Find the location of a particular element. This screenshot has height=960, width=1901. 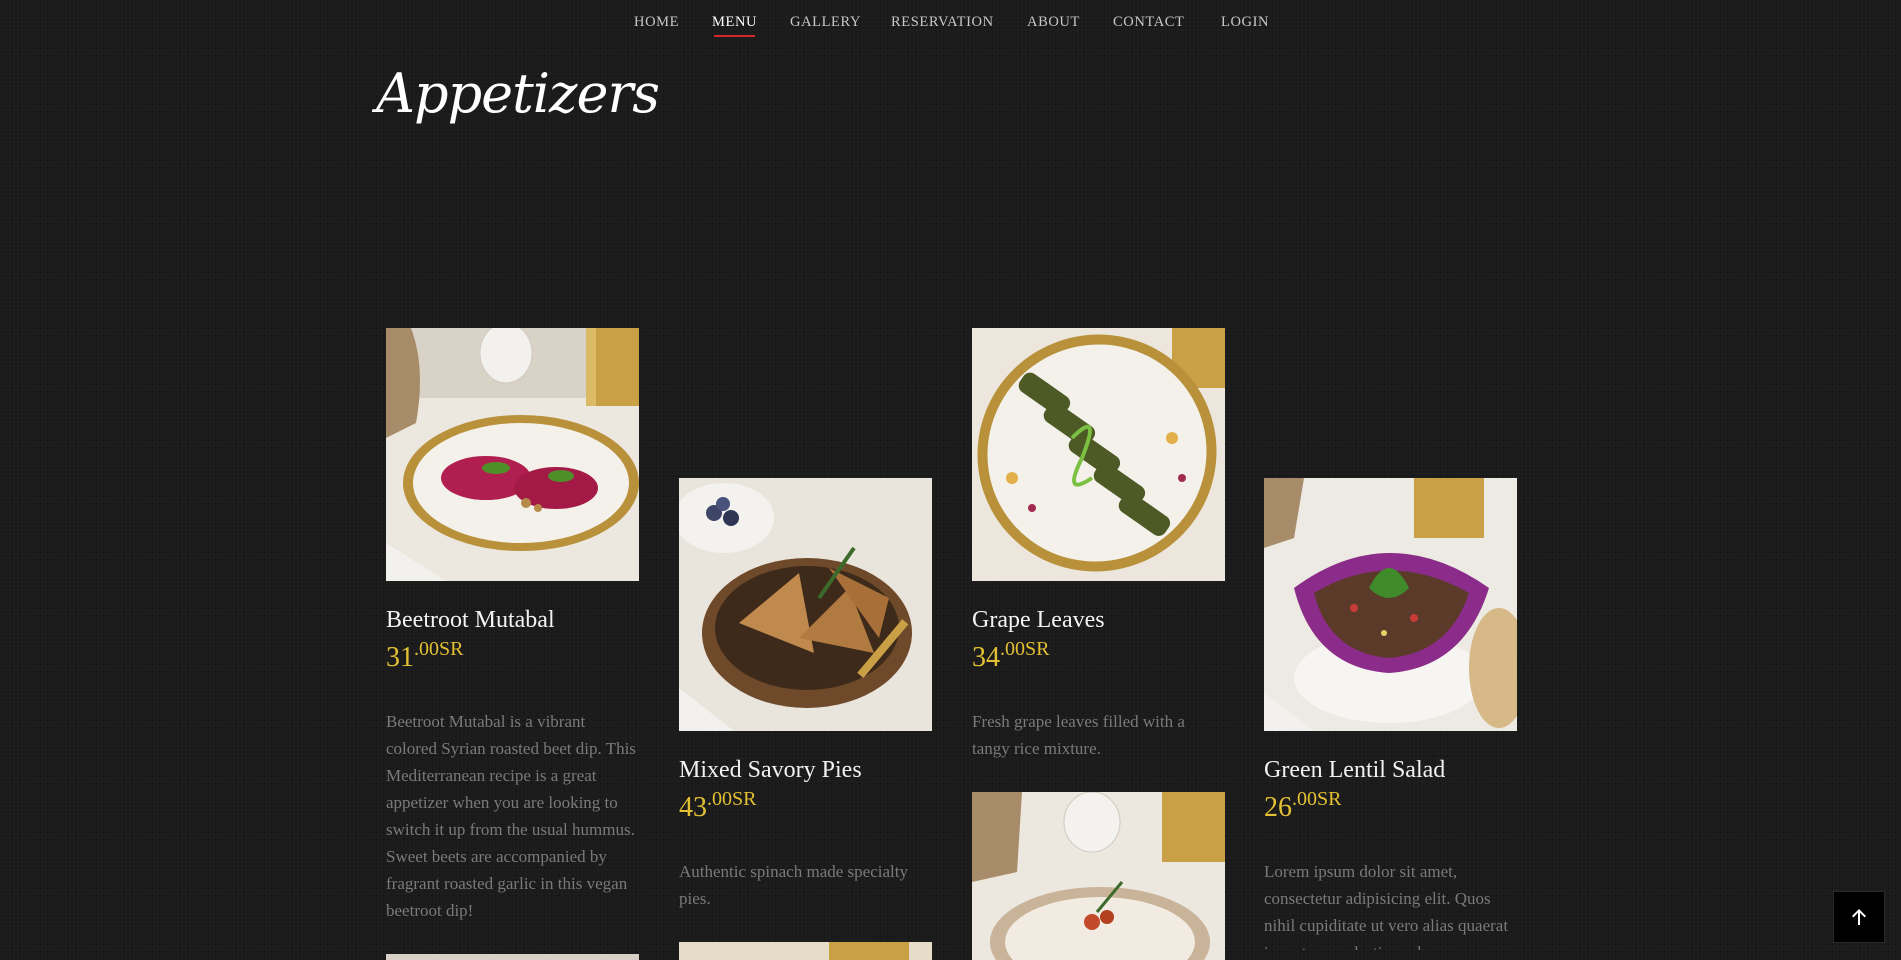

dish-price: 31.00SR is located at coordinates (424, 656).